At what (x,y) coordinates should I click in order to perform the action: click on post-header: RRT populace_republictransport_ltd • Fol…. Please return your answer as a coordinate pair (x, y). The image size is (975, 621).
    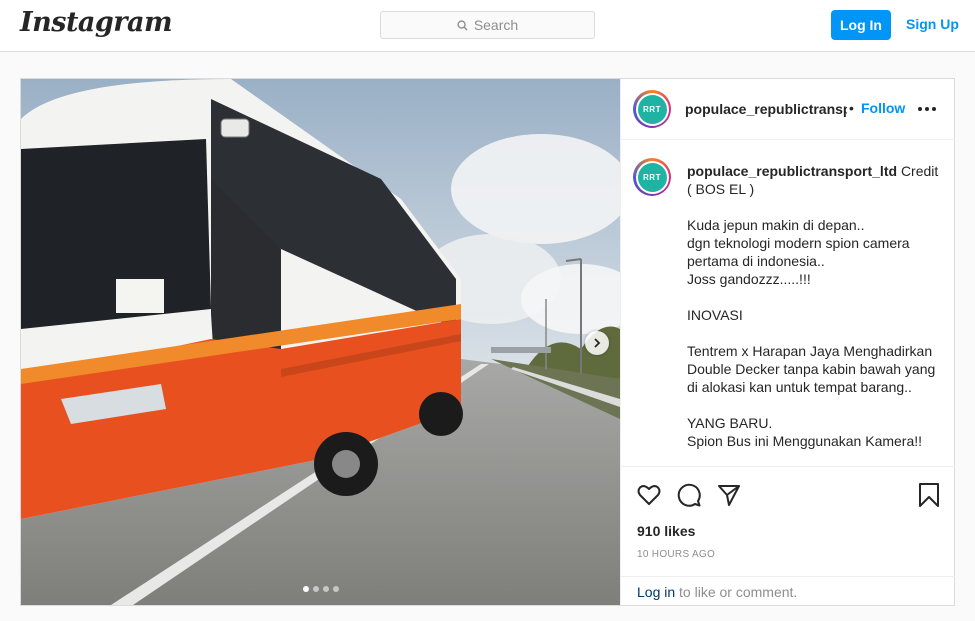
    Looking at the image, I should click on (788, 109).